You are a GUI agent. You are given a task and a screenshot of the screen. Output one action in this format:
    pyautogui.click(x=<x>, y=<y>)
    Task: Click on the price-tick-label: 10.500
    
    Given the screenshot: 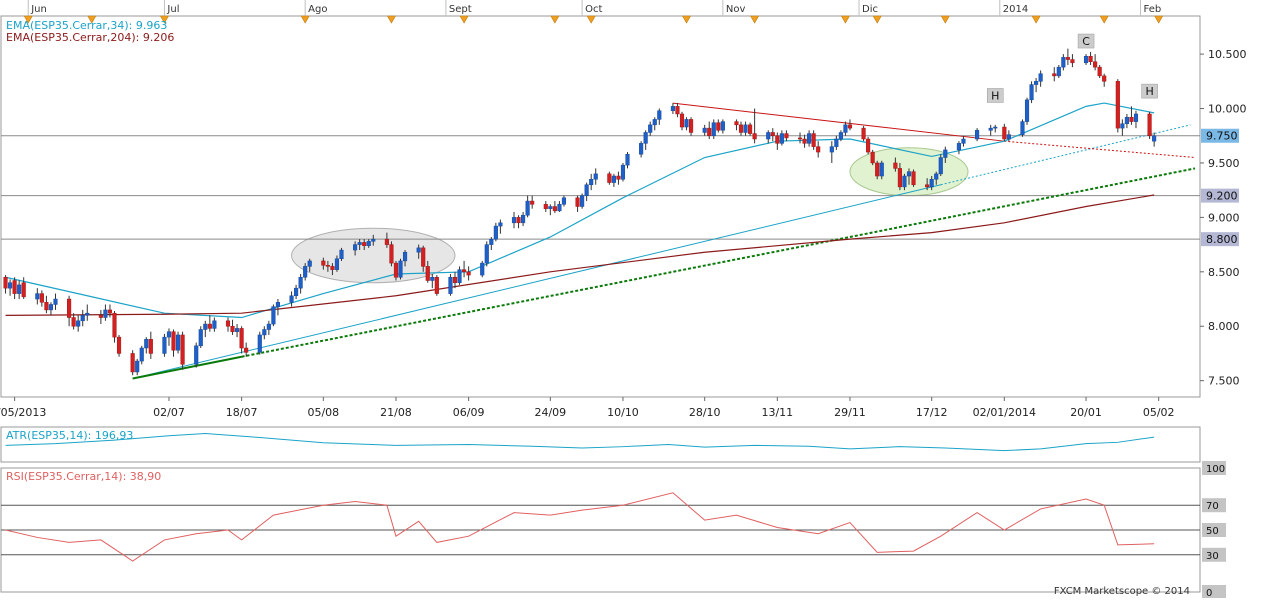 What is the action you would take?
    pyautogui.click(x=1227, y=54)
    